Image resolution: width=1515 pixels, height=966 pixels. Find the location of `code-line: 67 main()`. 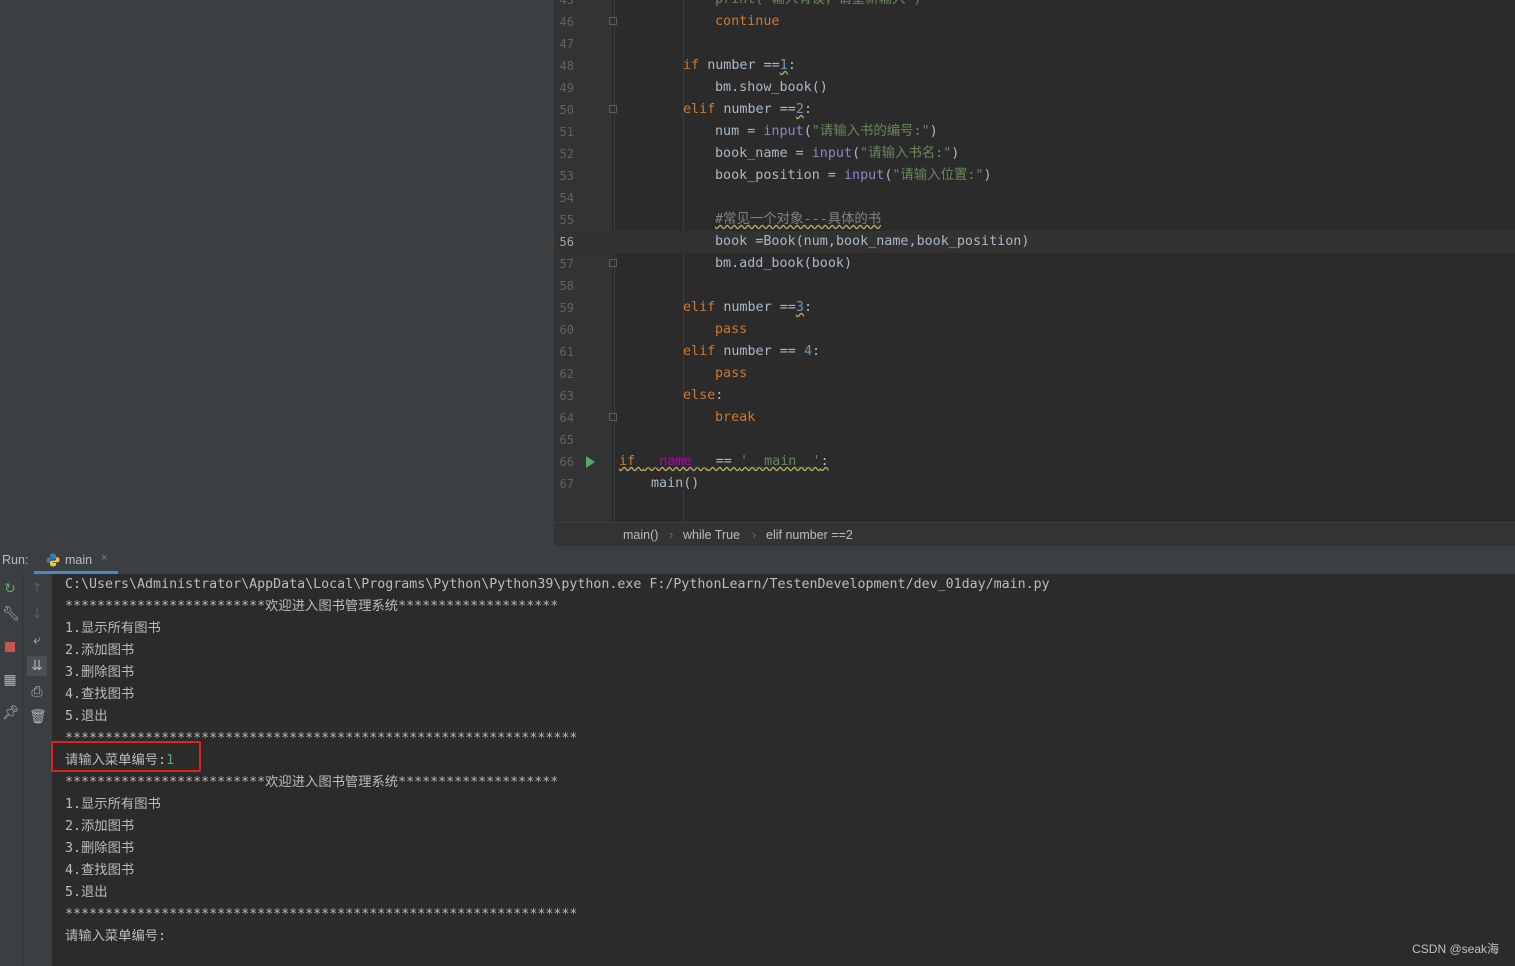

code-line: 67 main() is located at coordinates (1034, 484).